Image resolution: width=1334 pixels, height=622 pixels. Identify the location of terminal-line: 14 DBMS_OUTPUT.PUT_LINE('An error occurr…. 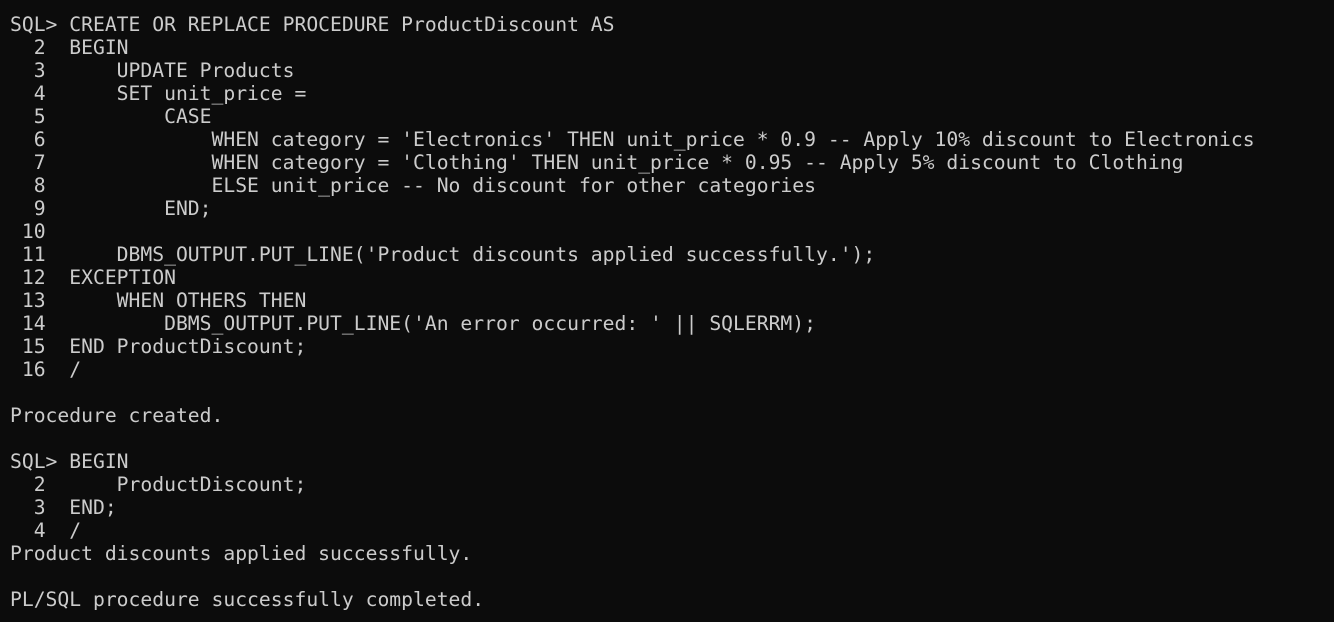
(413, 323).